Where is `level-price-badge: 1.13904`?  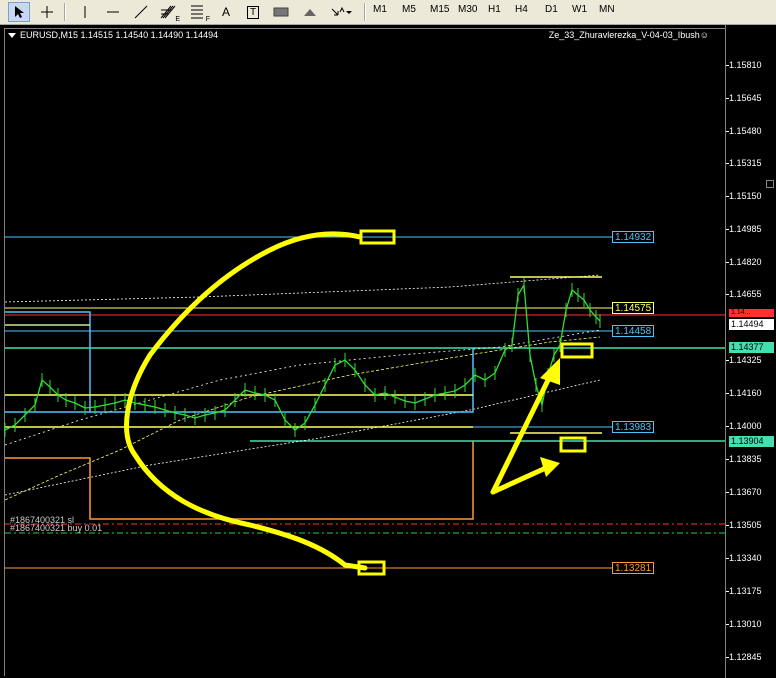 level-price-badge: 1.13904 is located at coordinates (751, 441).